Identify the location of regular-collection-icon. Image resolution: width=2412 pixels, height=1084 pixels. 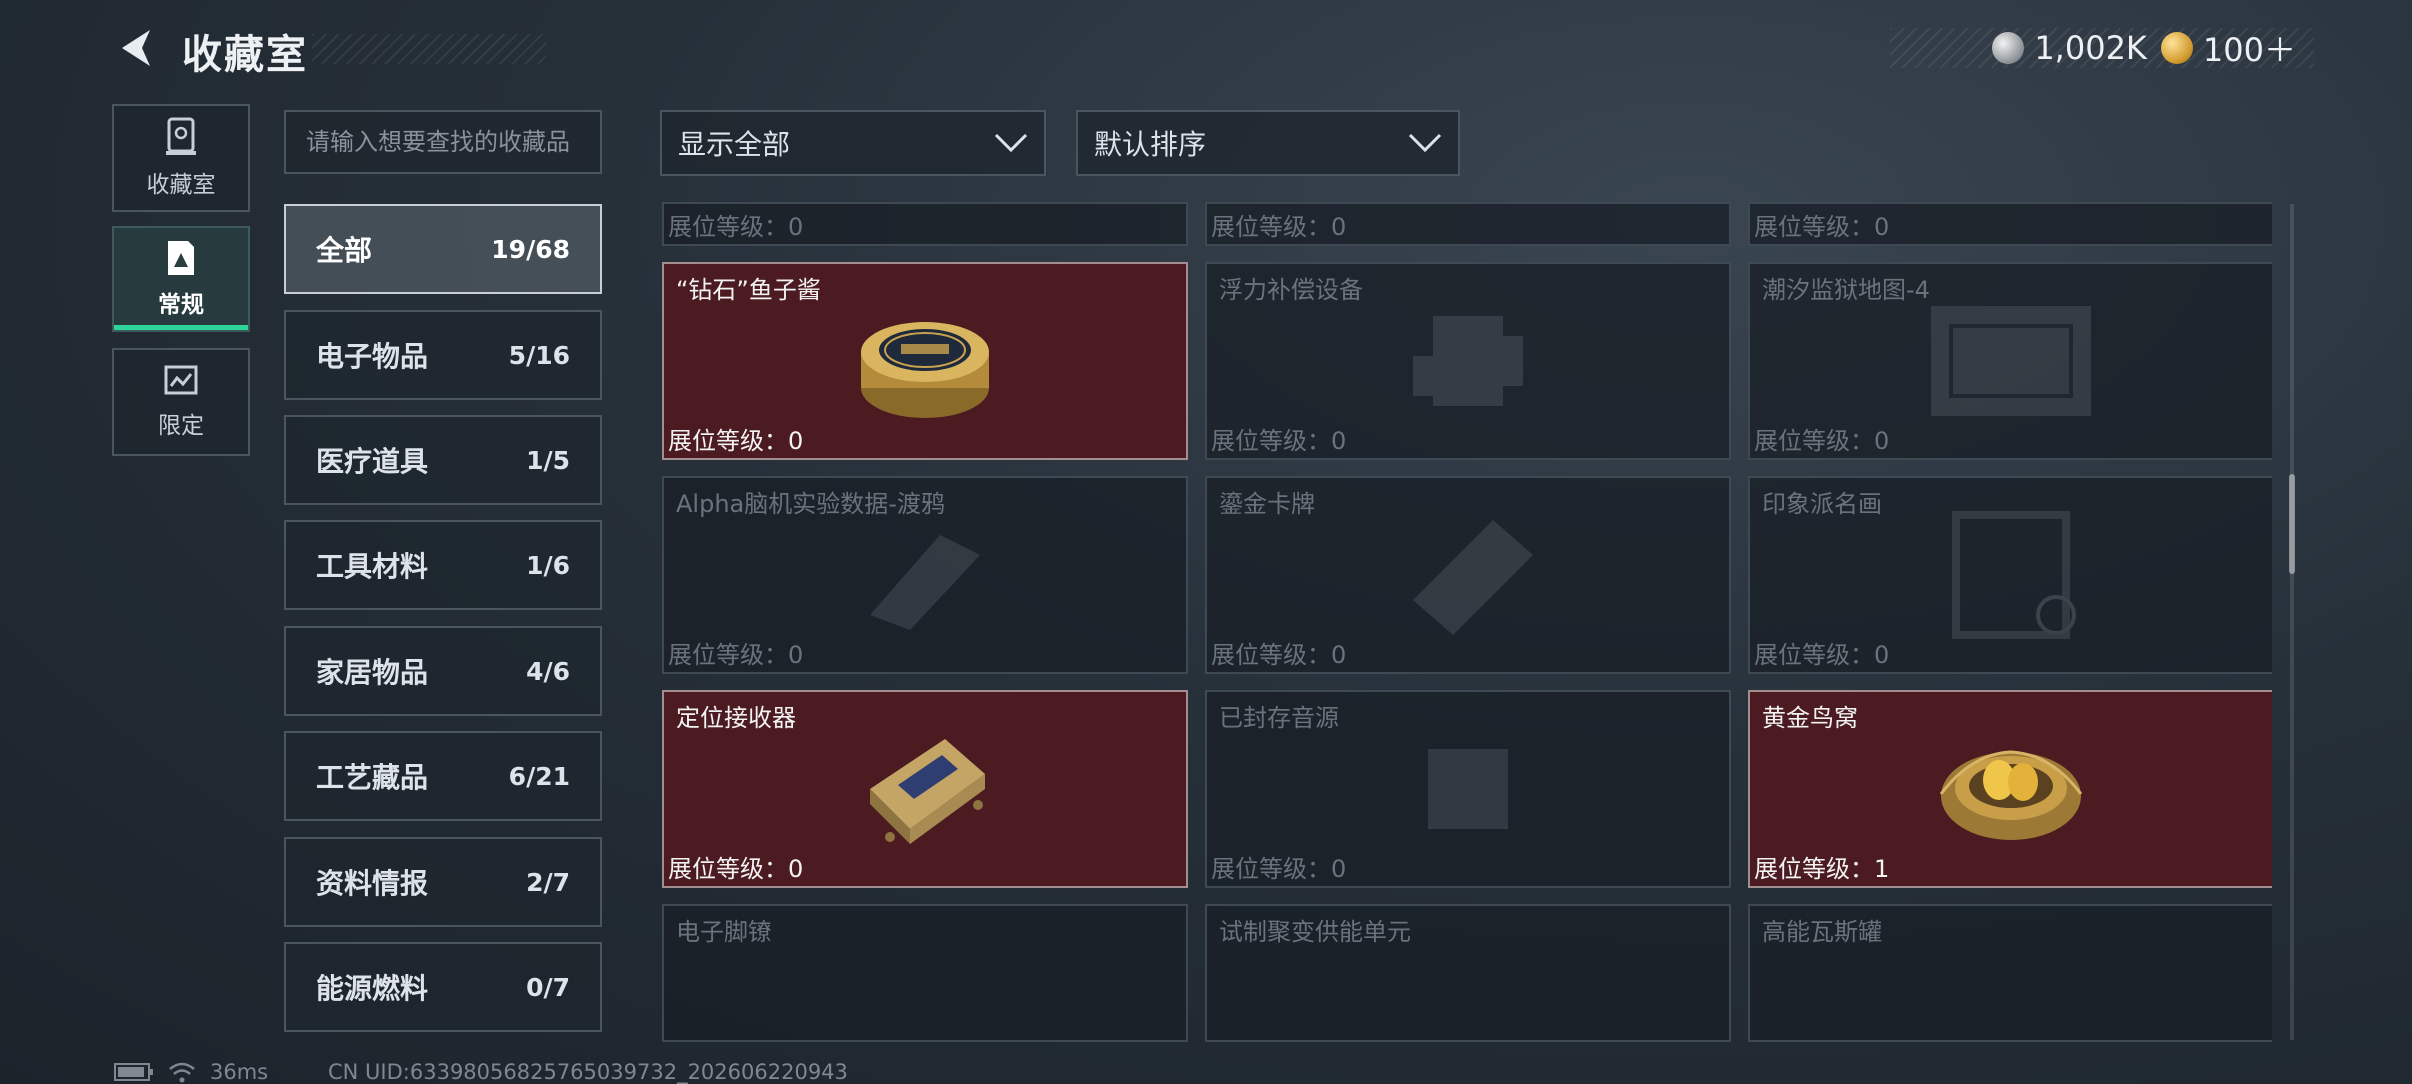
(181, 258).